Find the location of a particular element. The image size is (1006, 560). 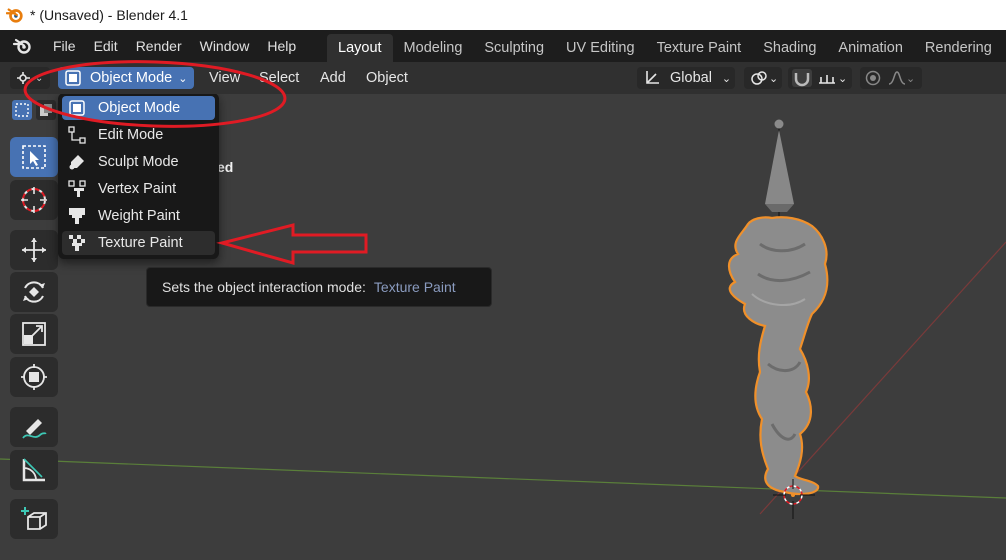

add-cube-tool is located at coordinates (34, 519).